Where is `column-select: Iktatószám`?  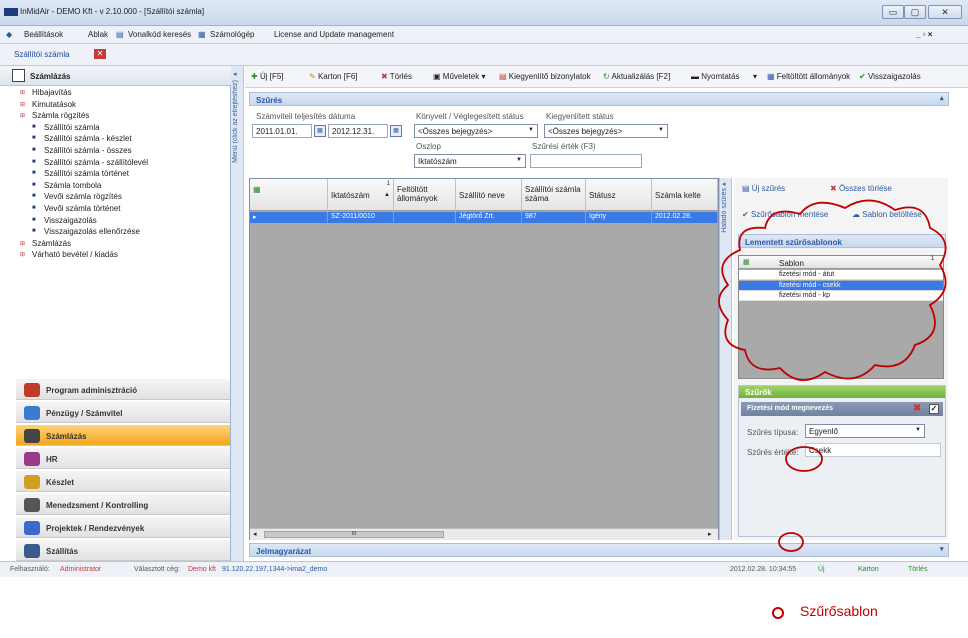 column-select: Iktatószám is located at coordinates (470, 161).